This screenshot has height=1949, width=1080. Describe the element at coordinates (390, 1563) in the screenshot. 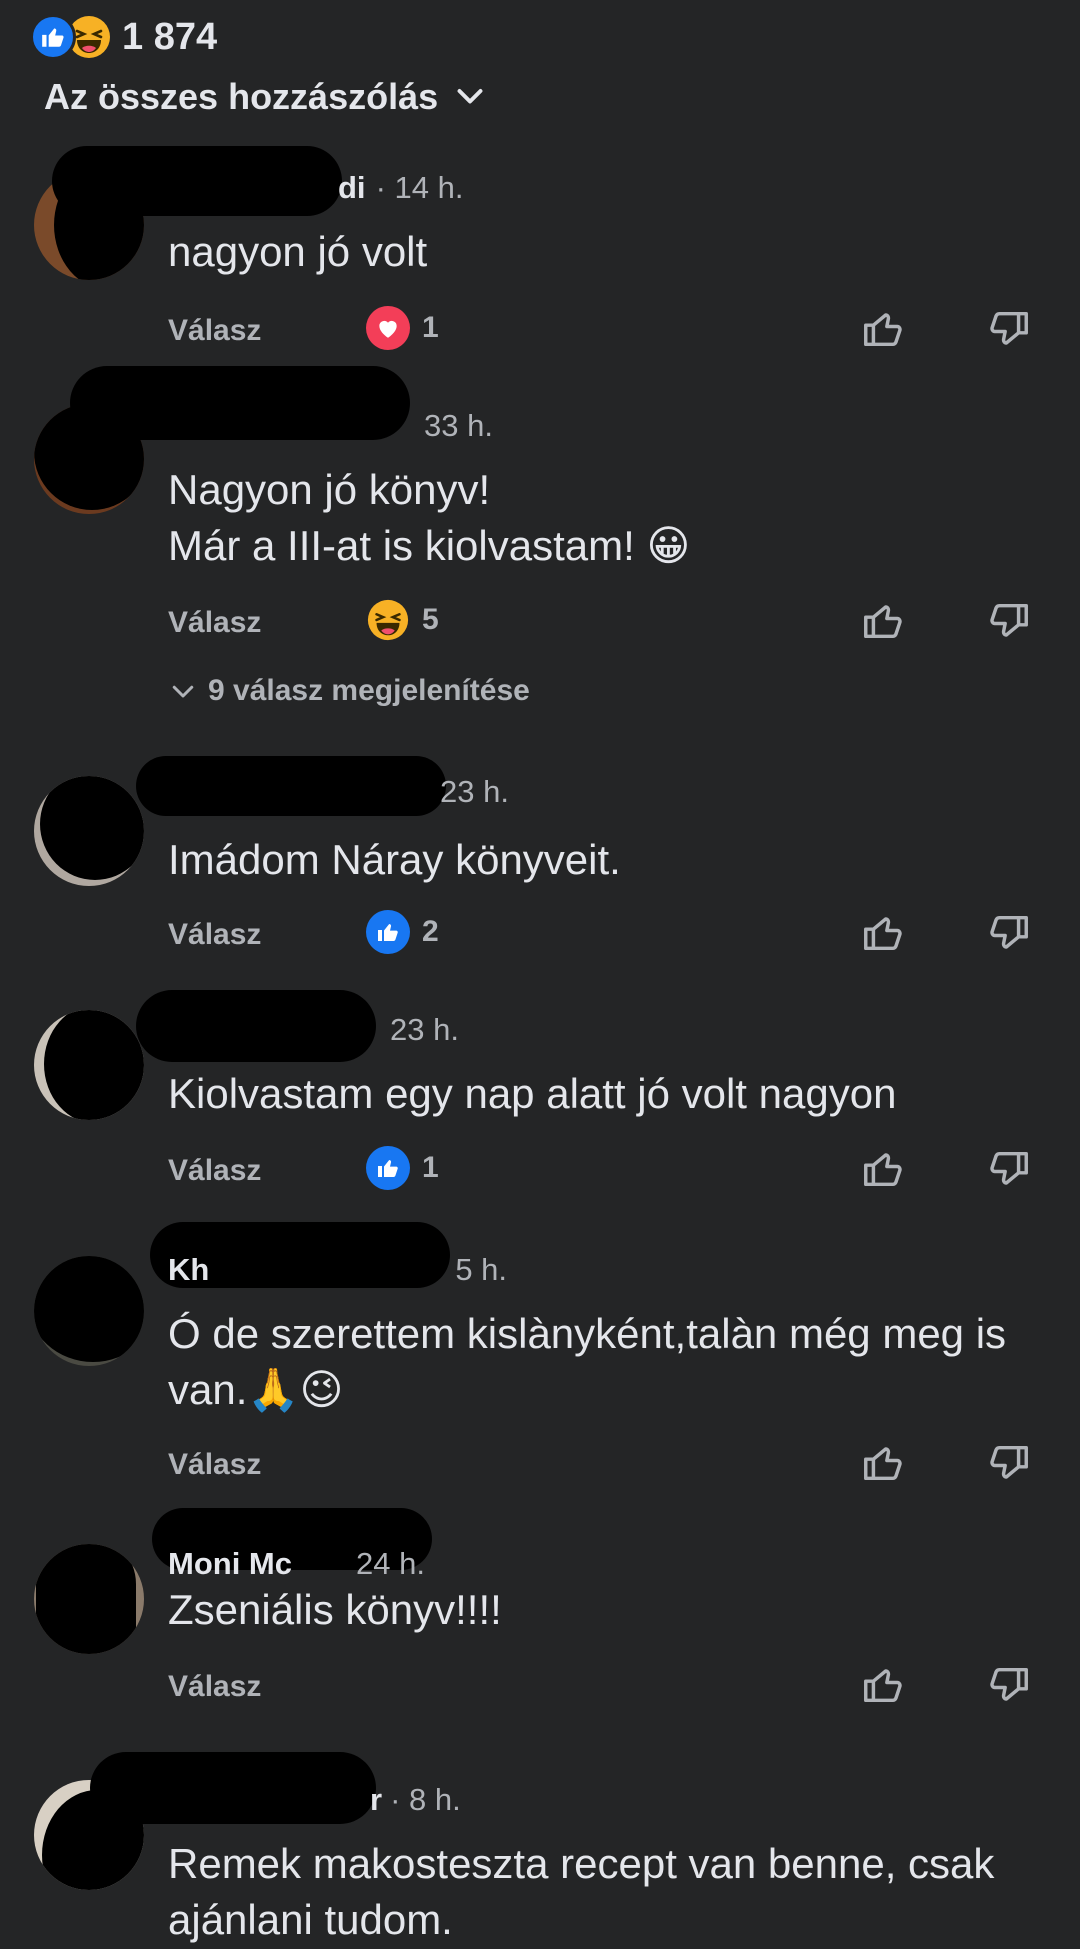

I see `timestamp: 24 h.` at that location.